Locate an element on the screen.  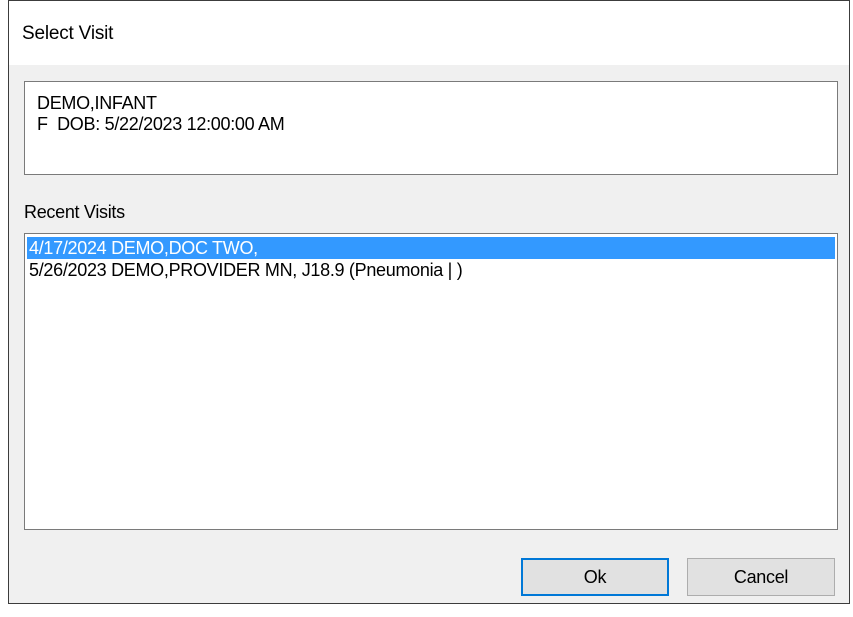
patient-details: F DOB: 5/22/2023 12:00:00 AM is located at coordinates (161, 124).